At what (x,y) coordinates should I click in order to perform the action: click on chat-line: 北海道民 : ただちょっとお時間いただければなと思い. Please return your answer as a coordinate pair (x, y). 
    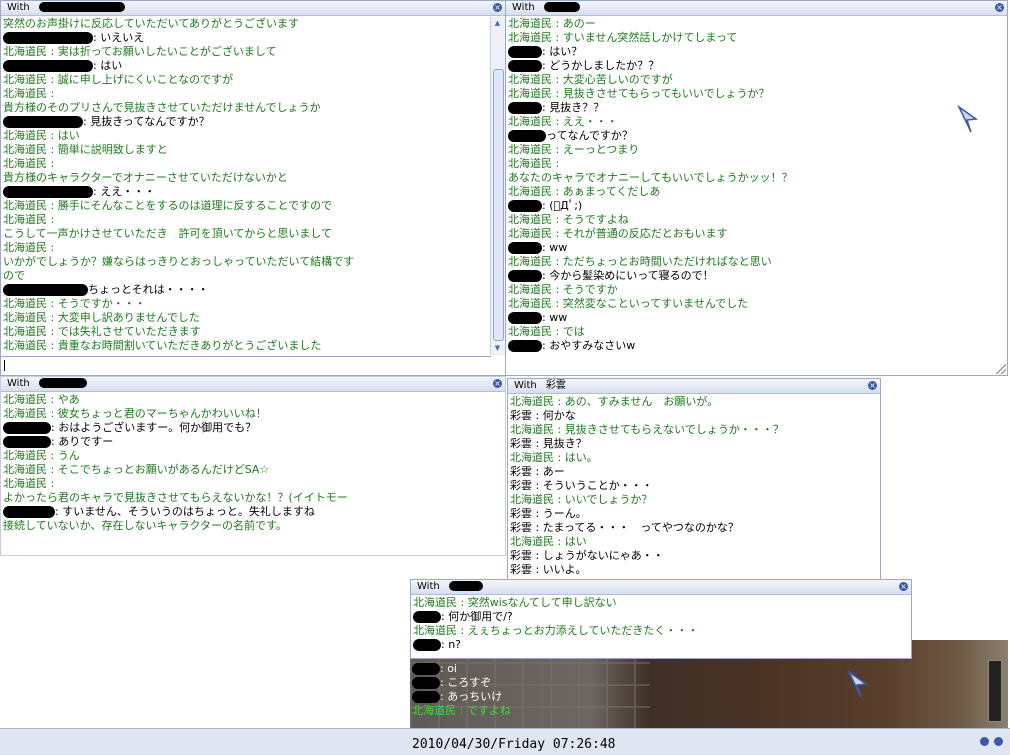
    Looking at the image, I should click on (757, 262).